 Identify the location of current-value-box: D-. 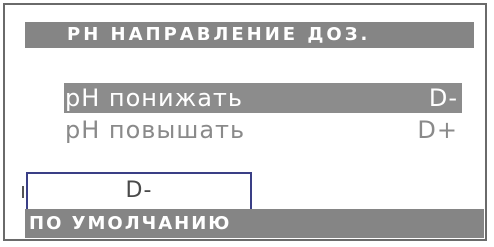
(139, 190).